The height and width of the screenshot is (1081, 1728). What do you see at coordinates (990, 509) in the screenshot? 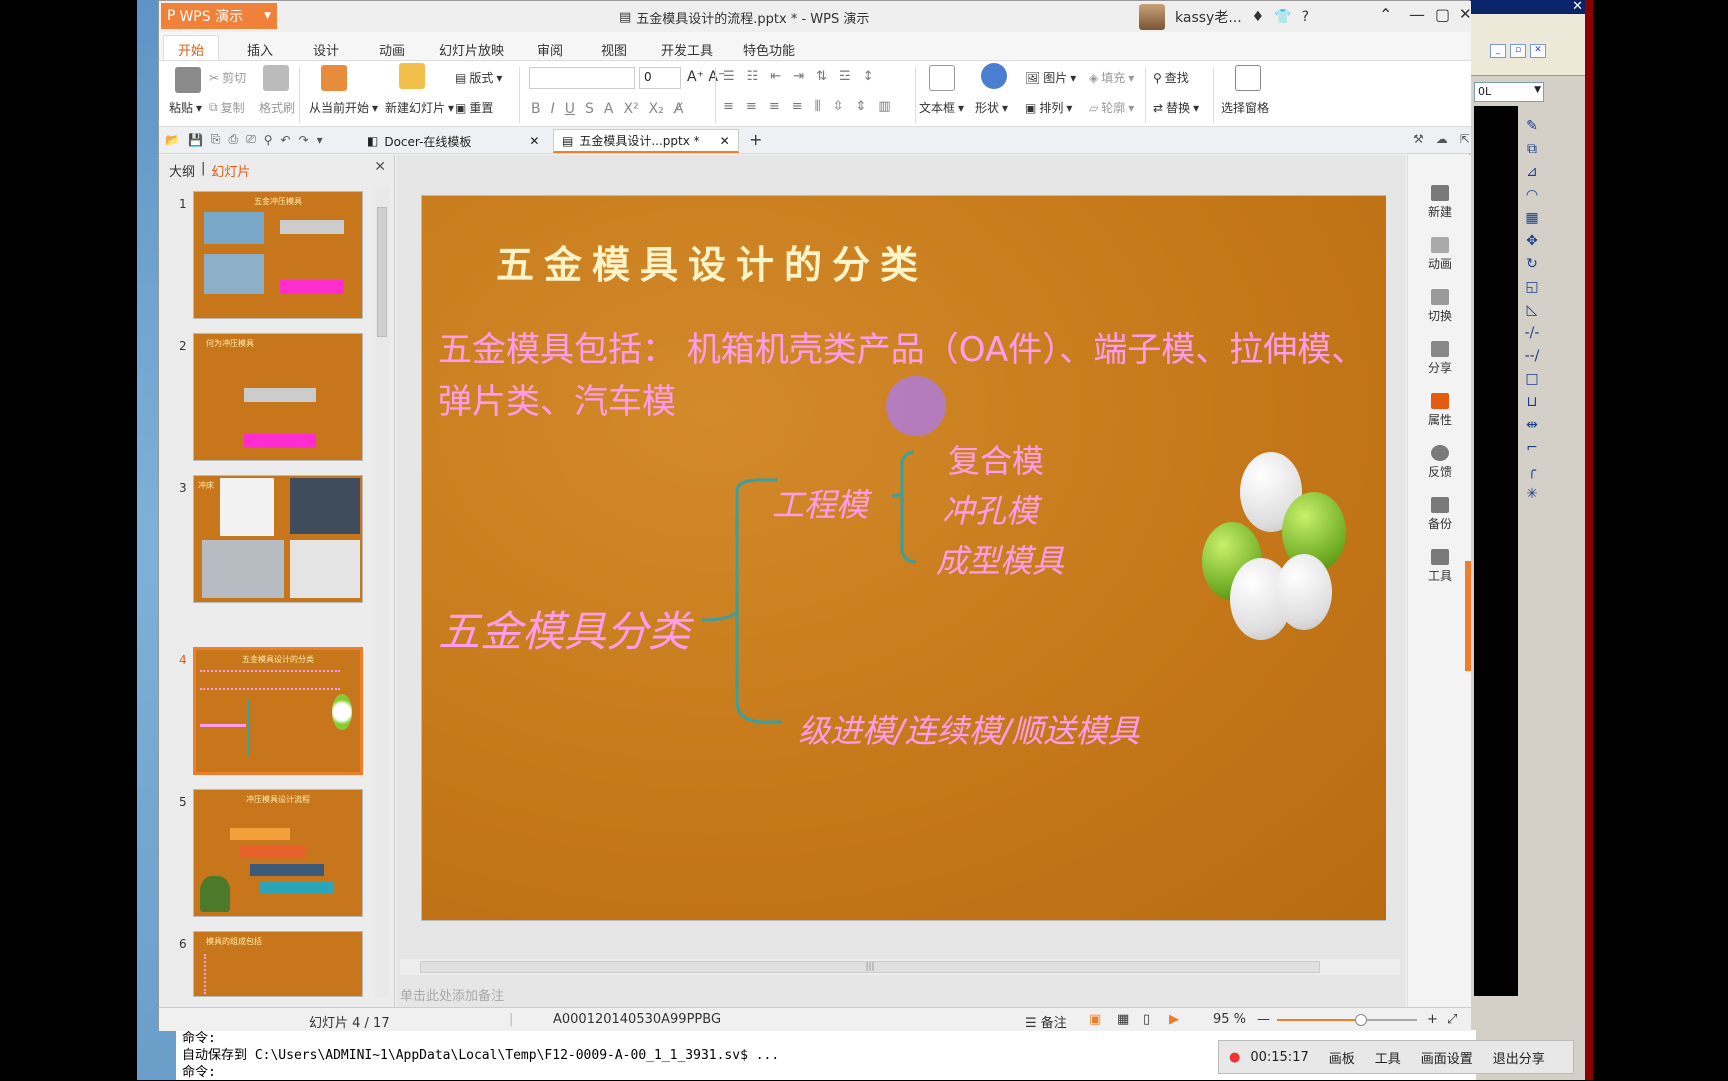
I see `mindmap-leaf-punching: 冲孔模` at bounding box center [990, 509].